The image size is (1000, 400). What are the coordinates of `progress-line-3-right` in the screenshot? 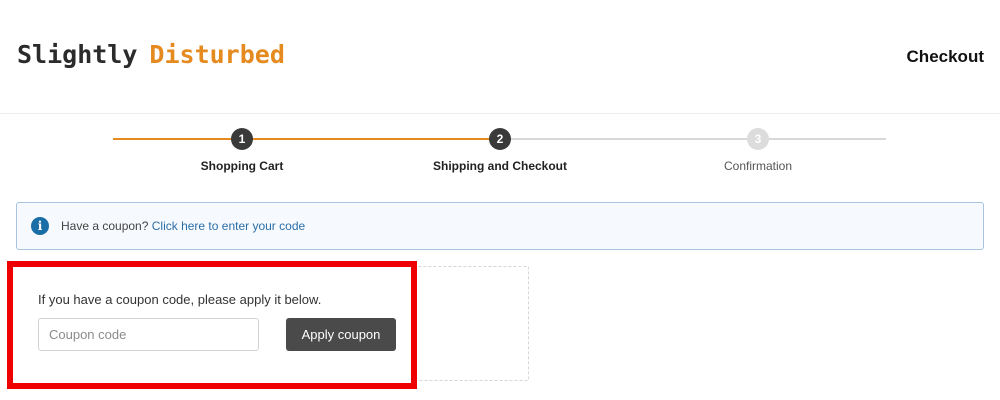 It's located at (822, 139).